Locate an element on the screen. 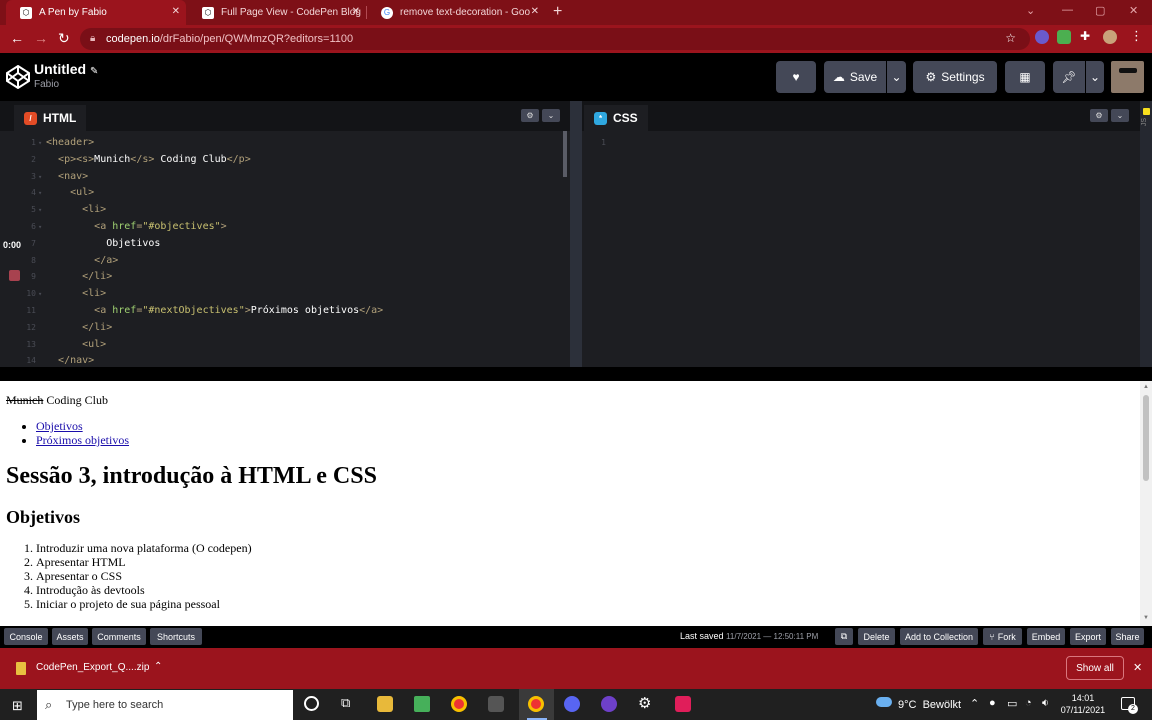  code-line: 12 </li> is located at coordinates (198, 328).